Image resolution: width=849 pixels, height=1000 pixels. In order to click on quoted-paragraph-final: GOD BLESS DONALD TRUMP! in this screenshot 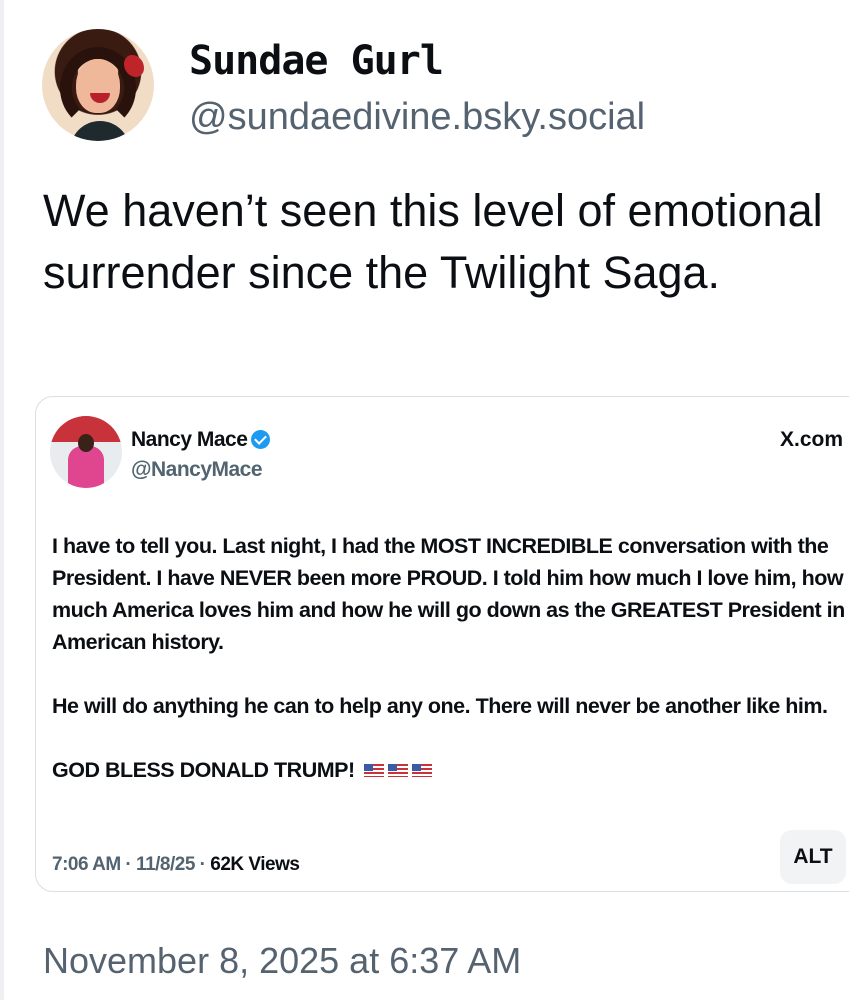, I will do `click(450, 770)`.